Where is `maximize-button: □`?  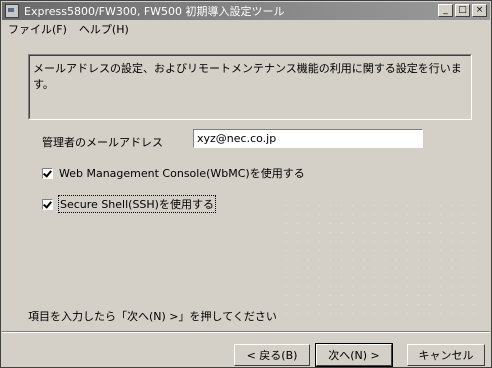 maximize-button: □ is located at coordinates (462, 10).